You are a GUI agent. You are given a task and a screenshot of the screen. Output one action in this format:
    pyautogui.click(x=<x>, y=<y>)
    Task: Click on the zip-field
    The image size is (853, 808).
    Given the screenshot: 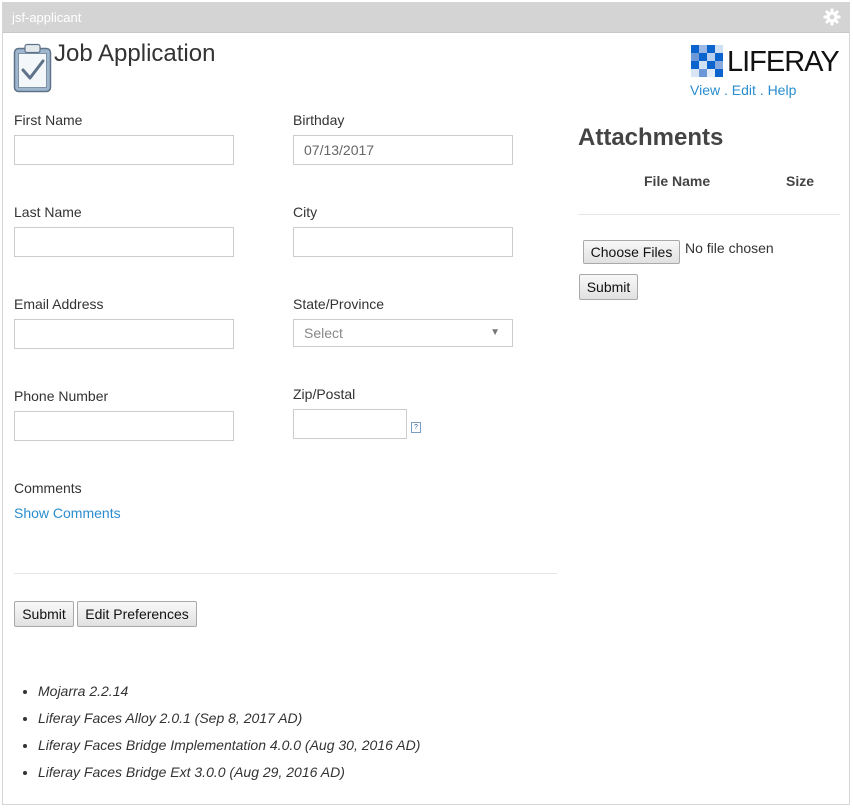 What is the action you would take?
    pyautogui.click(x=350, y=424)
    